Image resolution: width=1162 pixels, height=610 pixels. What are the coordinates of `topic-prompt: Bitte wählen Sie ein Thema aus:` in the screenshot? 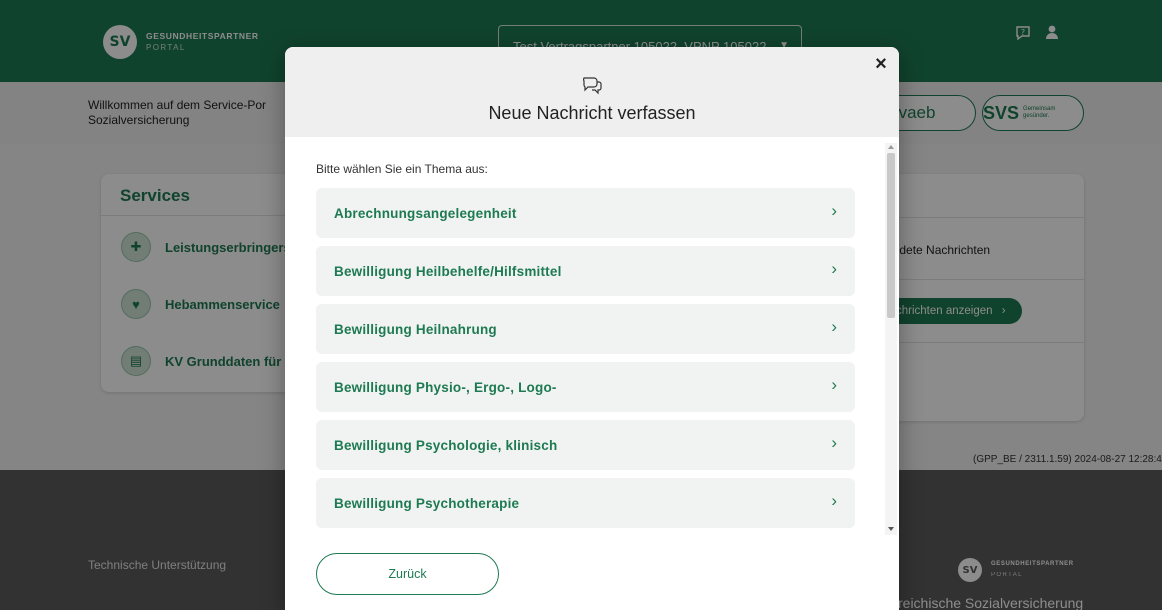 It's located at (402, 169).